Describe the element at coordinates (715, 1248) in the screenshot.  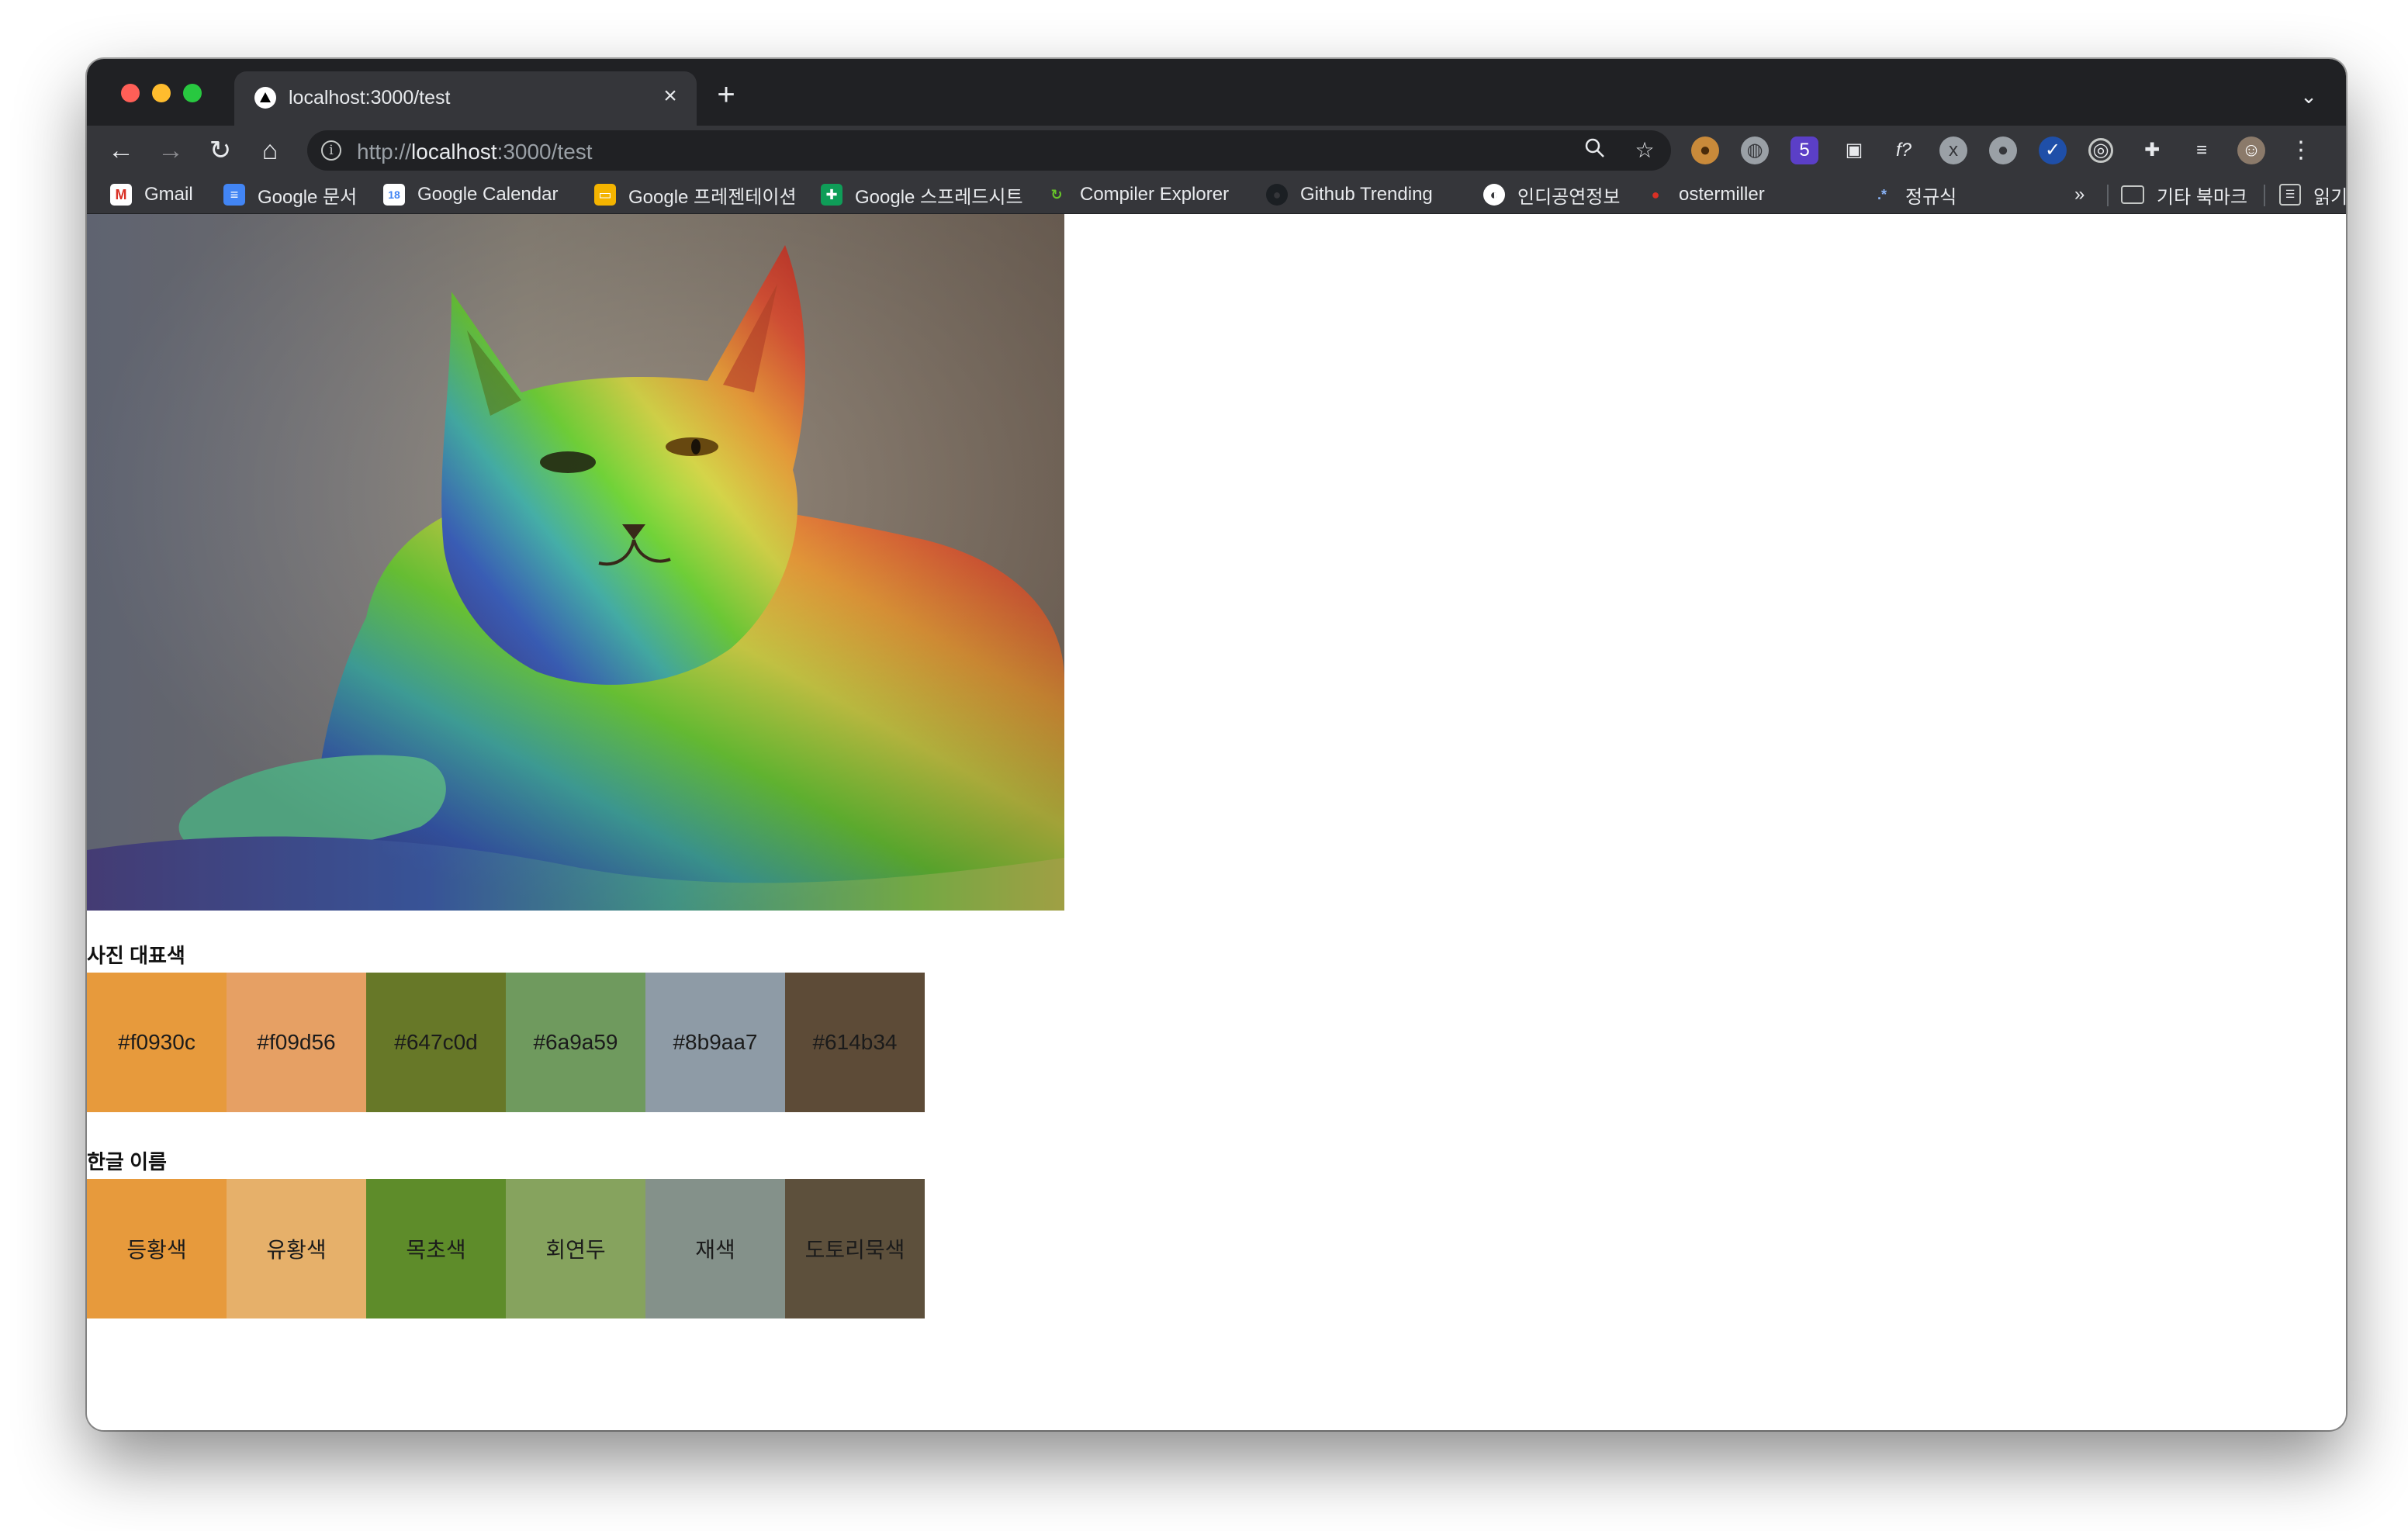
I see `named-color-swatch: 재색` at that location.